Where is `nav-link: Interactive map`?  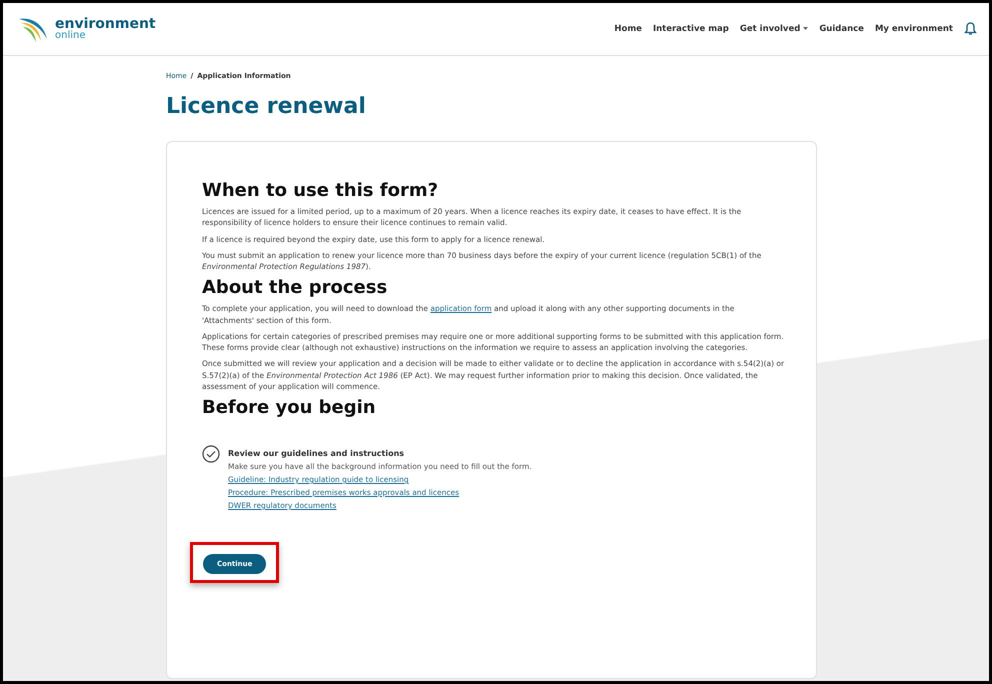
nav-link: Interactive map is located at coordinates (690, 29).